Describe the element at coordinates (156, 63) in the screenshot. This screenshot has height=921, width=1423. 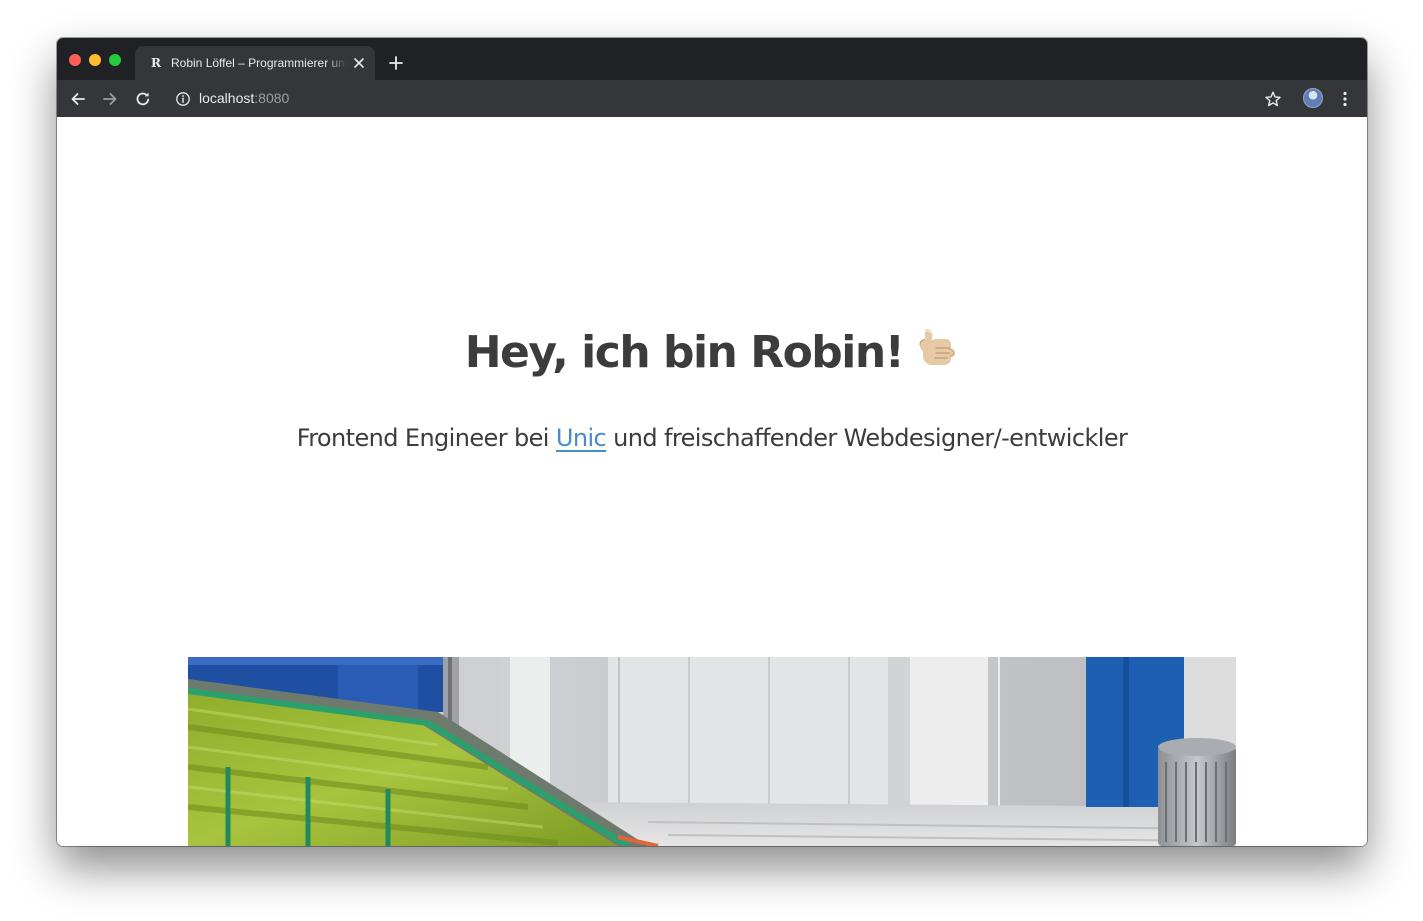
I see `tab-favicon: R` at that location.